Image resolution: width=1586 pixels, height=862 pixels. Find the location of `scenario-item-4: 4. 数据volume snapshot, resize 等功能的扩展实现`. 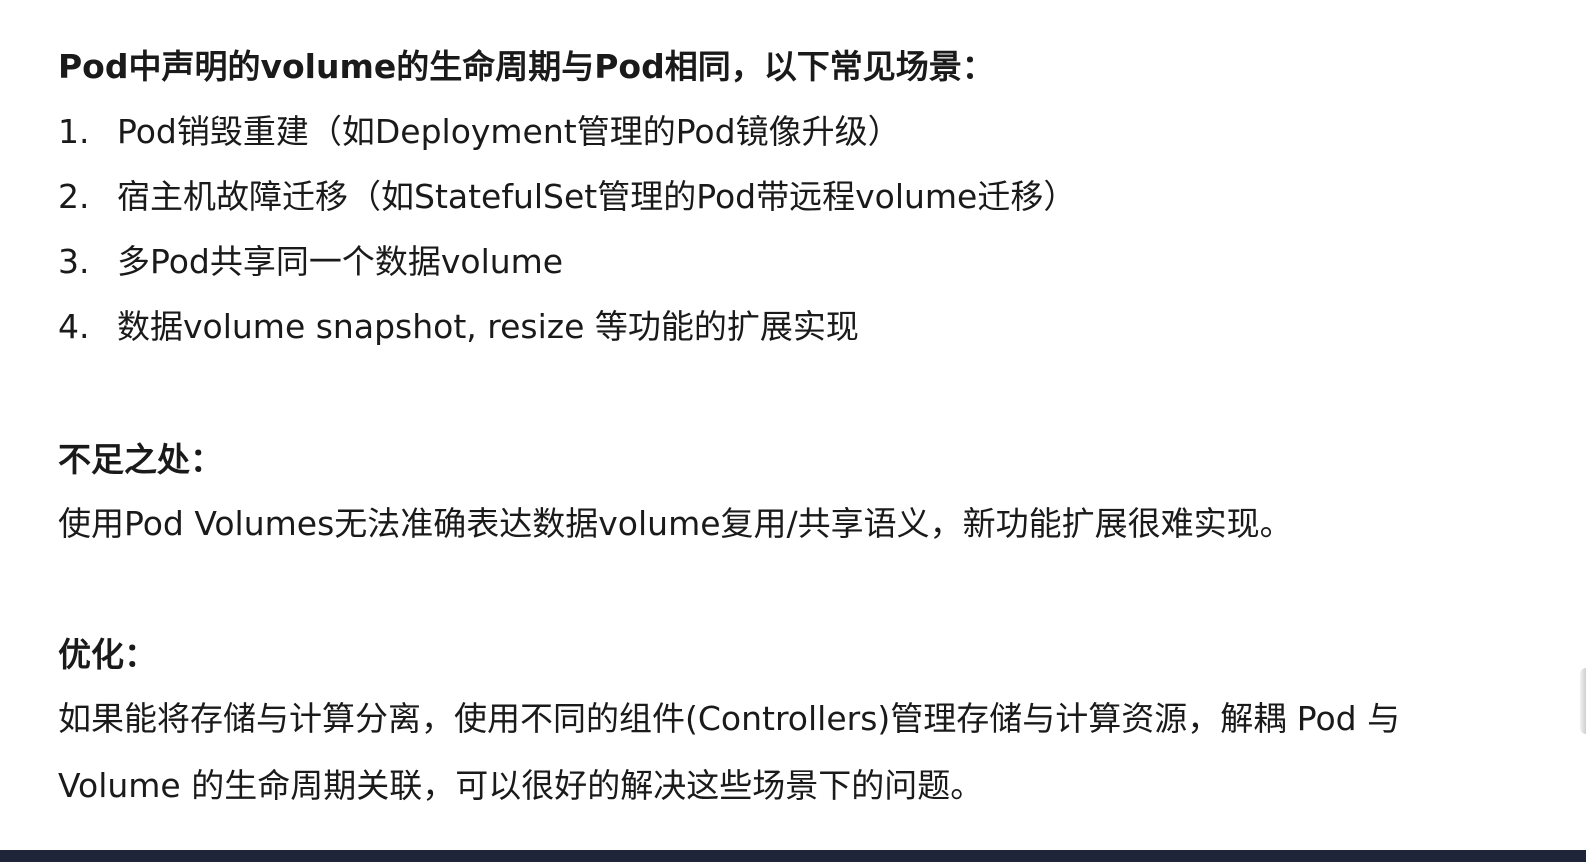

scenario-item-4: 4. 数据volume snapshot, resize 等功能的扩展实现 is located at coordinates (458, 327).